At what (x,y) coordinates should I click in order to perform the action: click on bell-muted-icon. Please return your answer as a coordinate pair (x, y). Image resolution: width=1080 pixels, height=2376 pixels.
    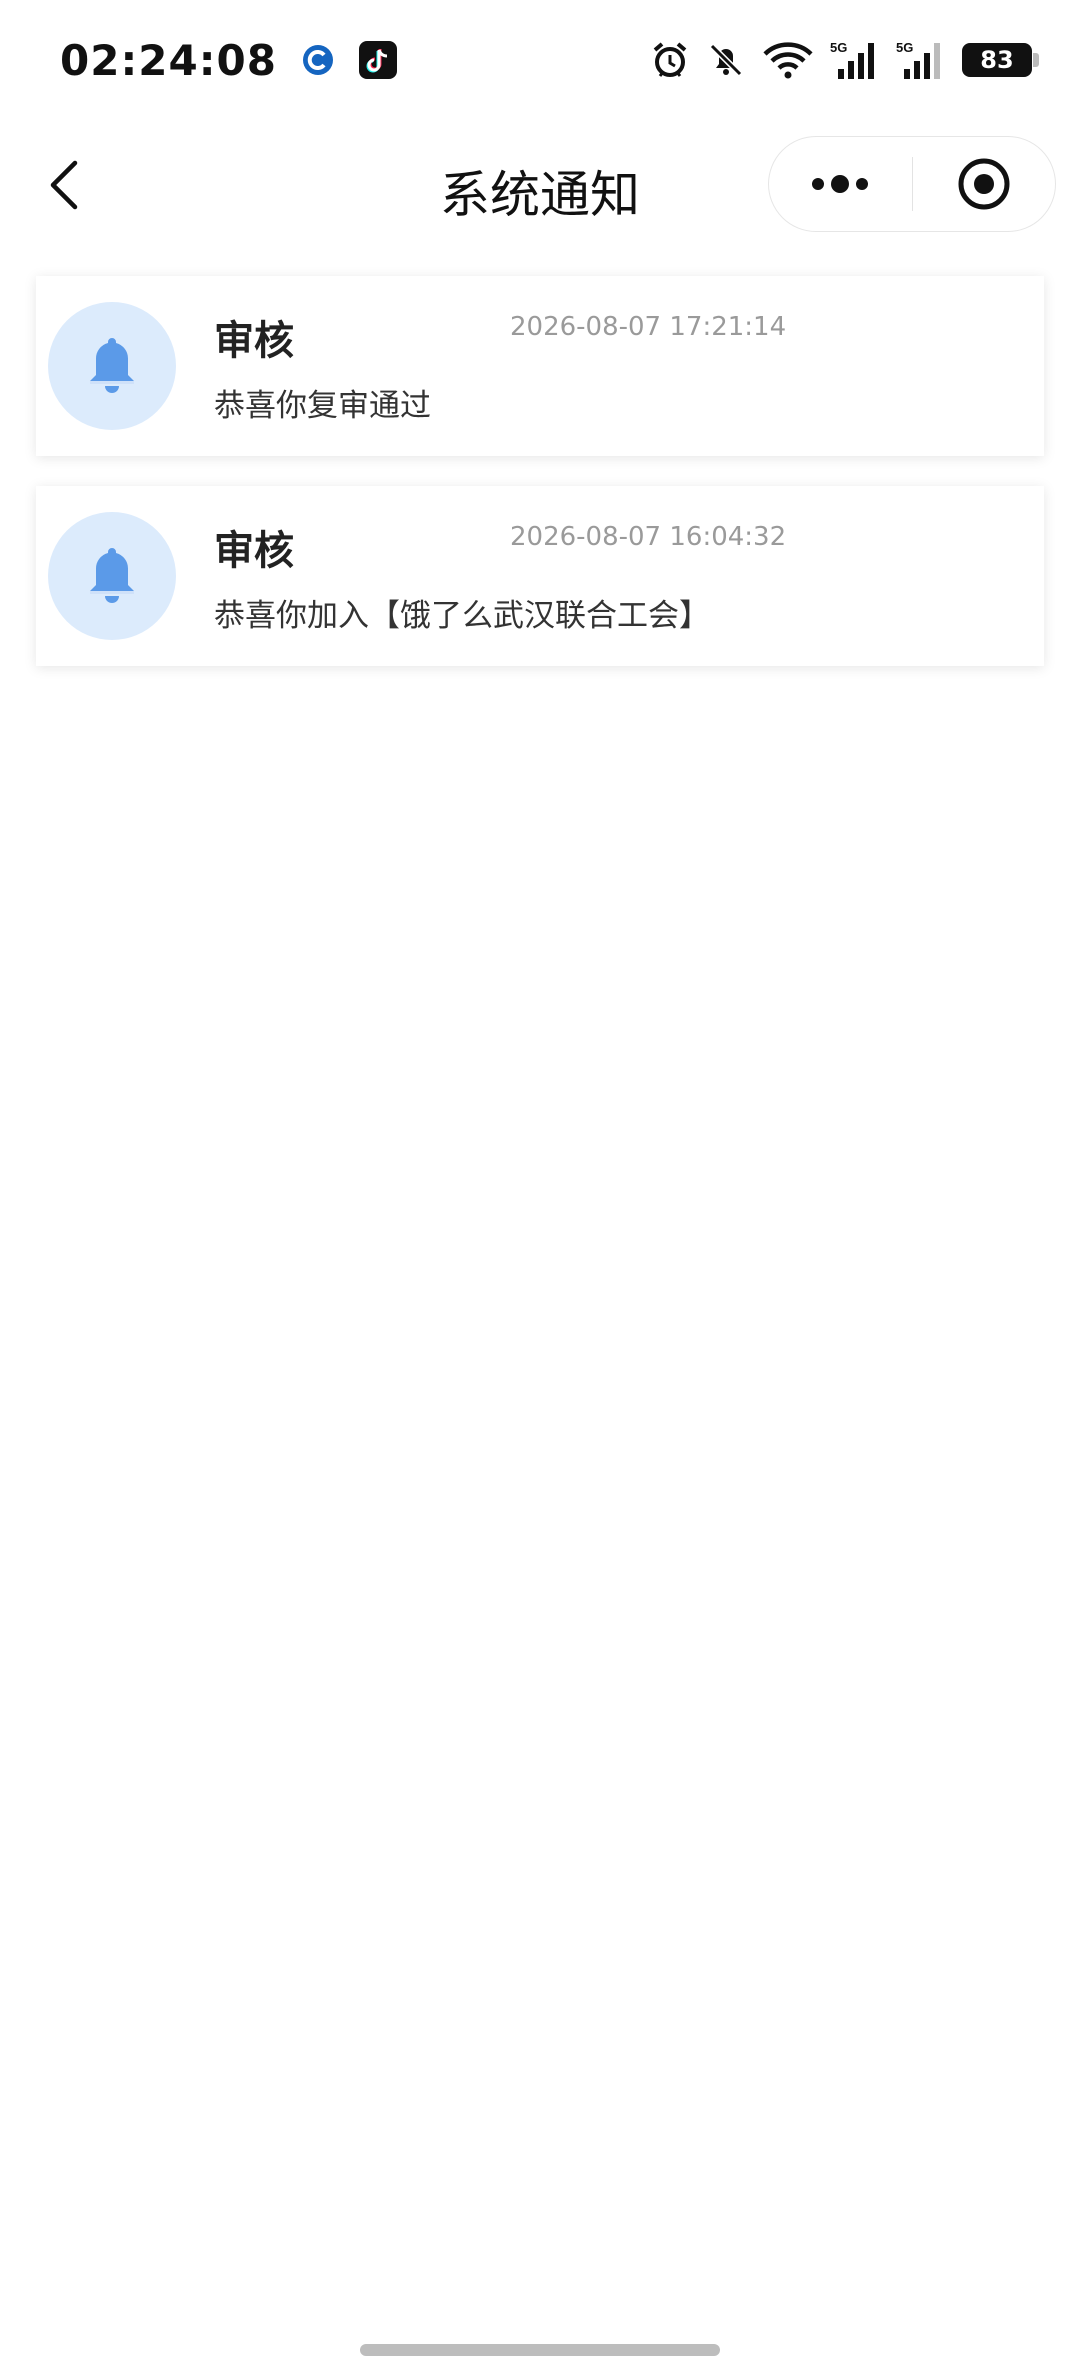
    Looking at the image, I should click on (726, 60).